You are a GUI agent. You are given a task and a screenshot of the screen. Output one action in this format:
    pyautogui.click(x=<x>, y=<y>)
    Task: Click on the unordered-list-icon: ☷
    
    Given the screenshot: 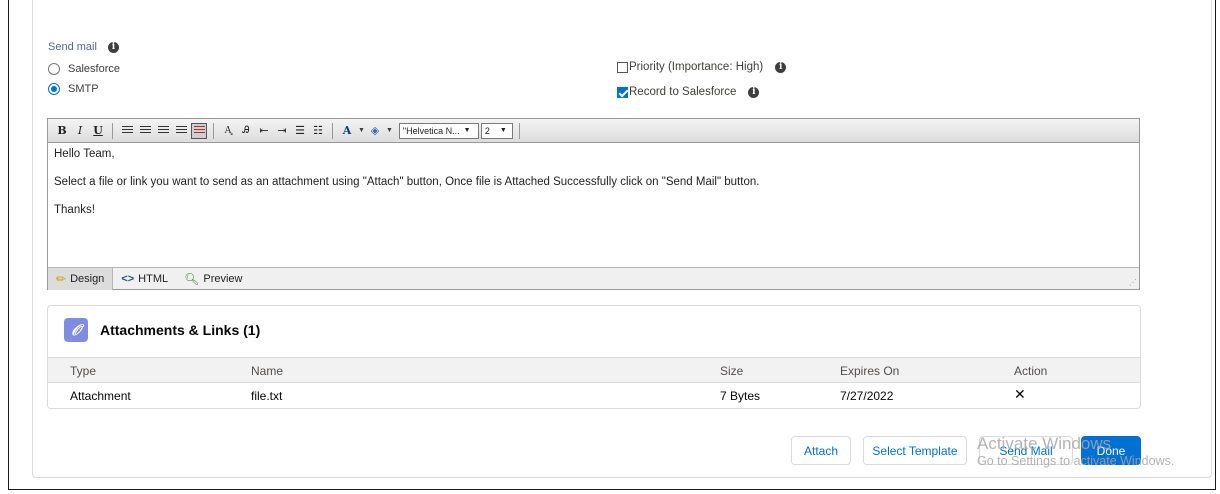 What is the action you would take?
    pyautogui.click(x=318, y=131)
    